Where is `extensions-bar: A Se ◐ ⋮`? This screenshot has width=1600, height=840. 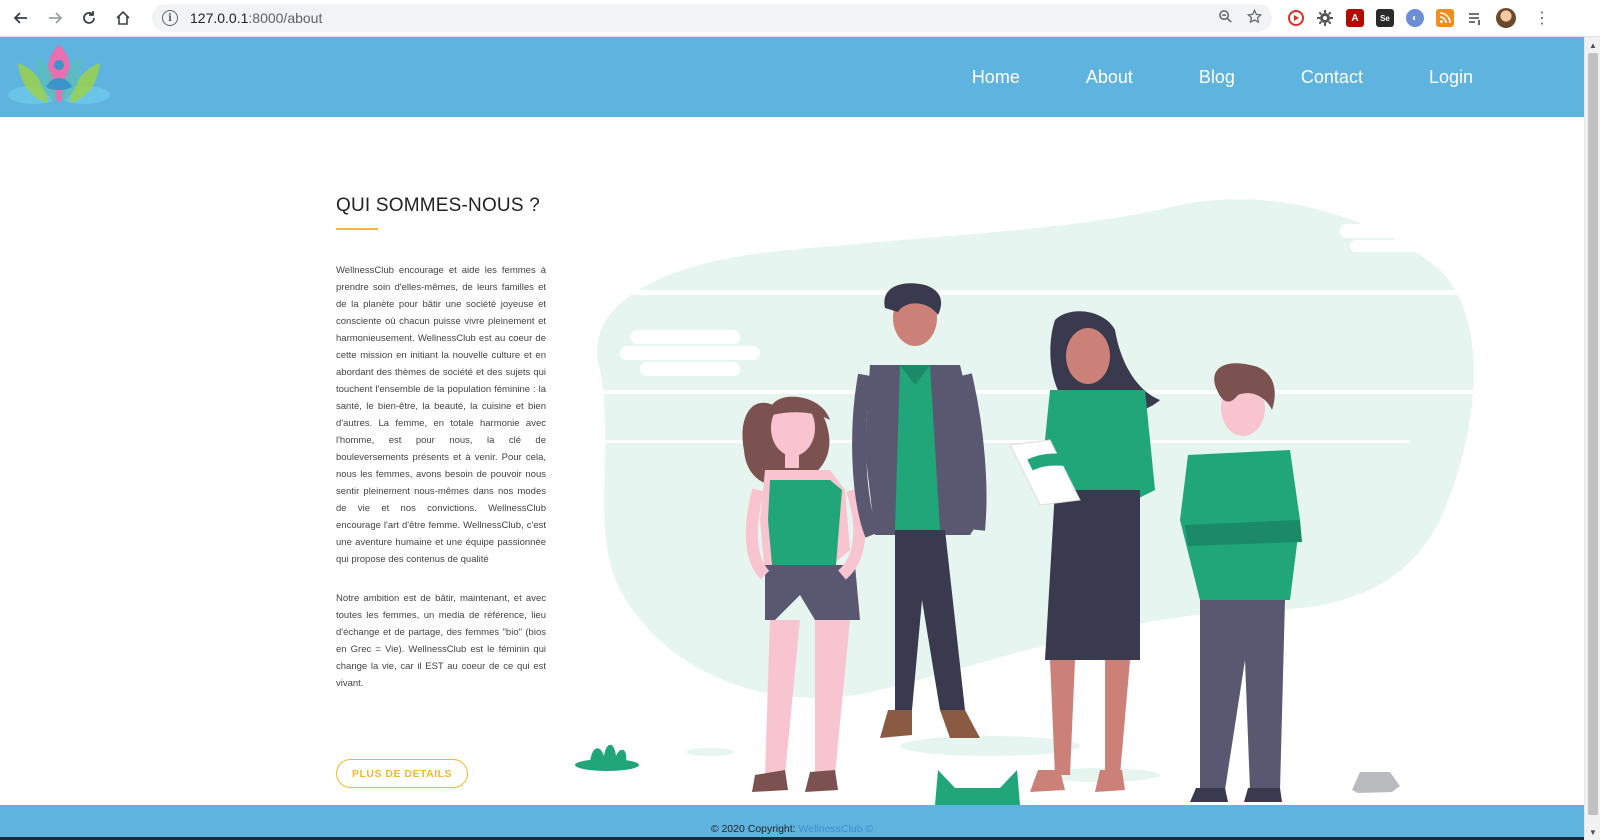 extensions-bar: A Se ◐ ⋮ is located at coordinates (1419, 18).